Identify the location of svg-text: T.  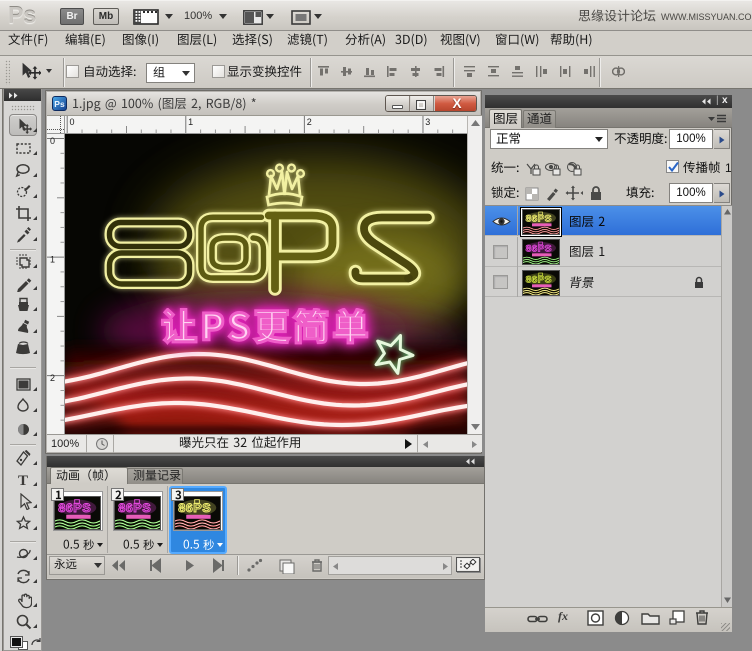
(23, 480).